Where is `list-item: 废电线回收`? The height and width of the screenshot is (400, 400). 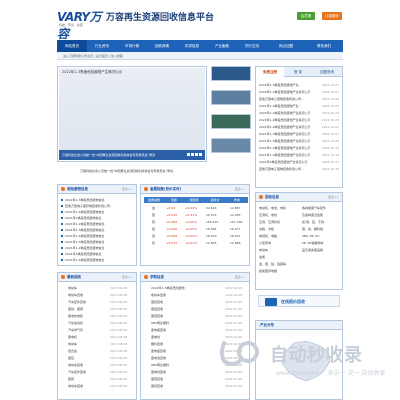 list-item: 废电线回收 is located at coordinates (158, 372).